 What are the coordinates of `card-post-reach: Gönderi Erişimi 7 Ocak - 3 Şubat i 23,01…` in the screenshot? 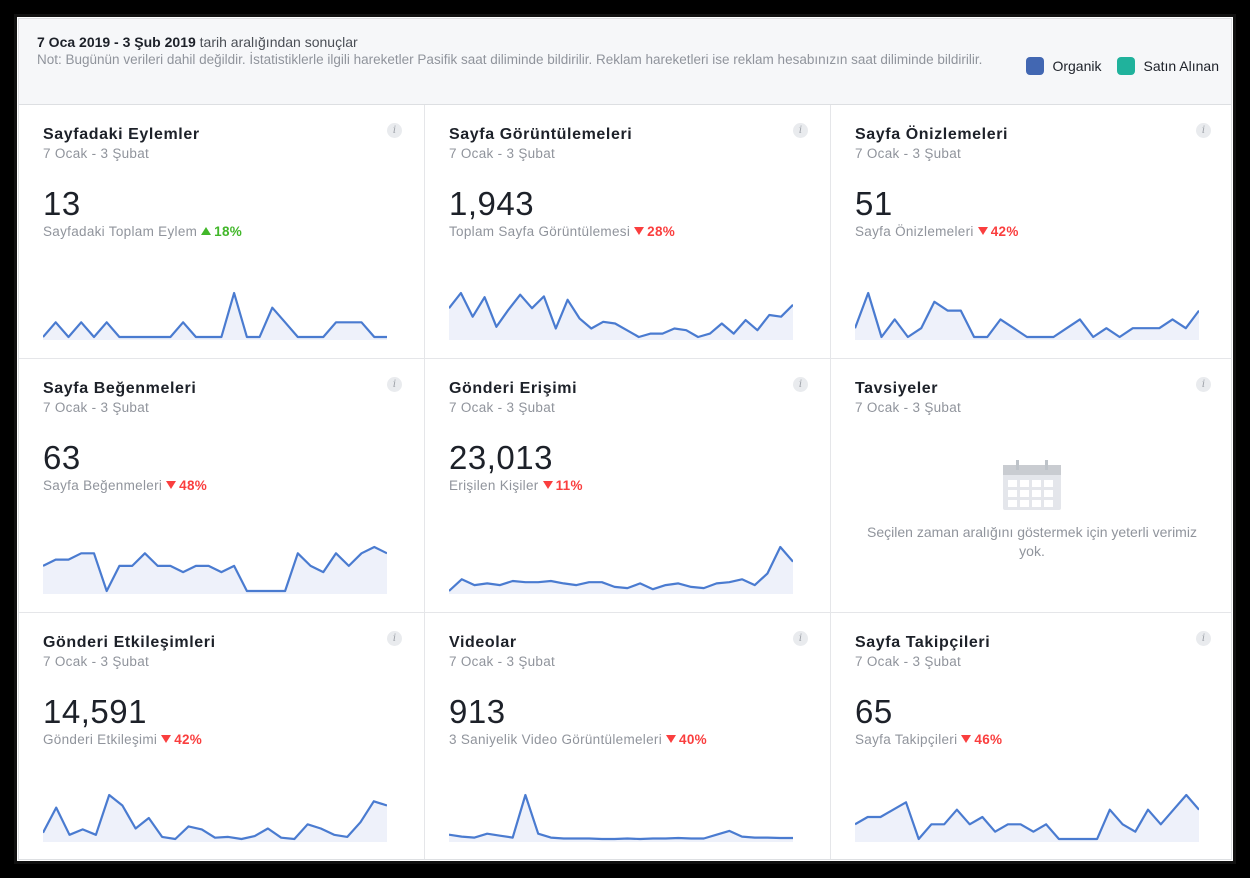 It's located at (628, 486).